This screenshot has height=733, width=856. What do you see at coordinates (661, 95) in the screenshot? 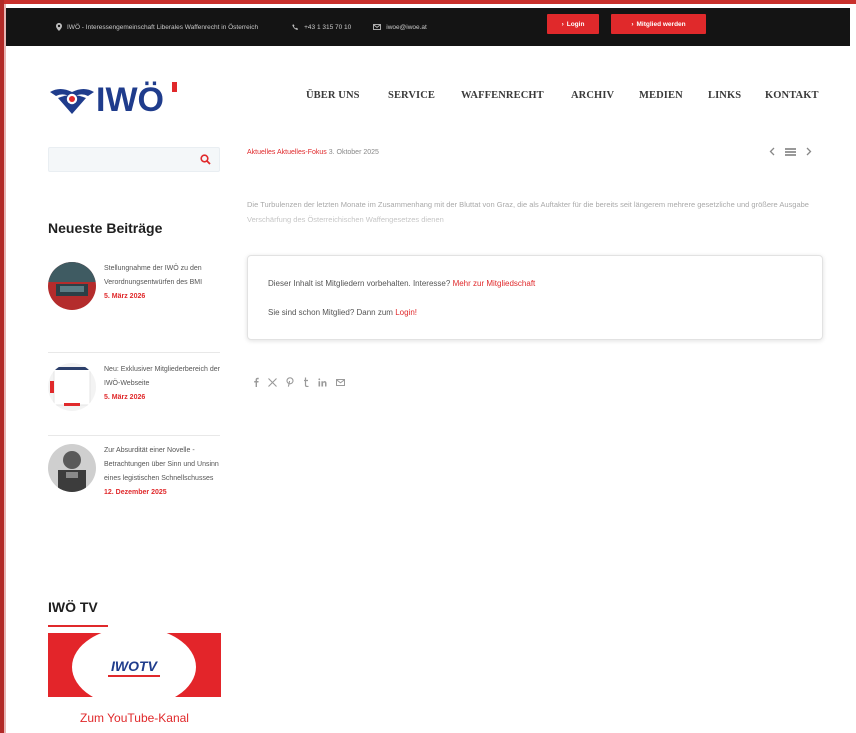
I see `nav-item-medien: MEDIEN` at bounding box center [661, 95].